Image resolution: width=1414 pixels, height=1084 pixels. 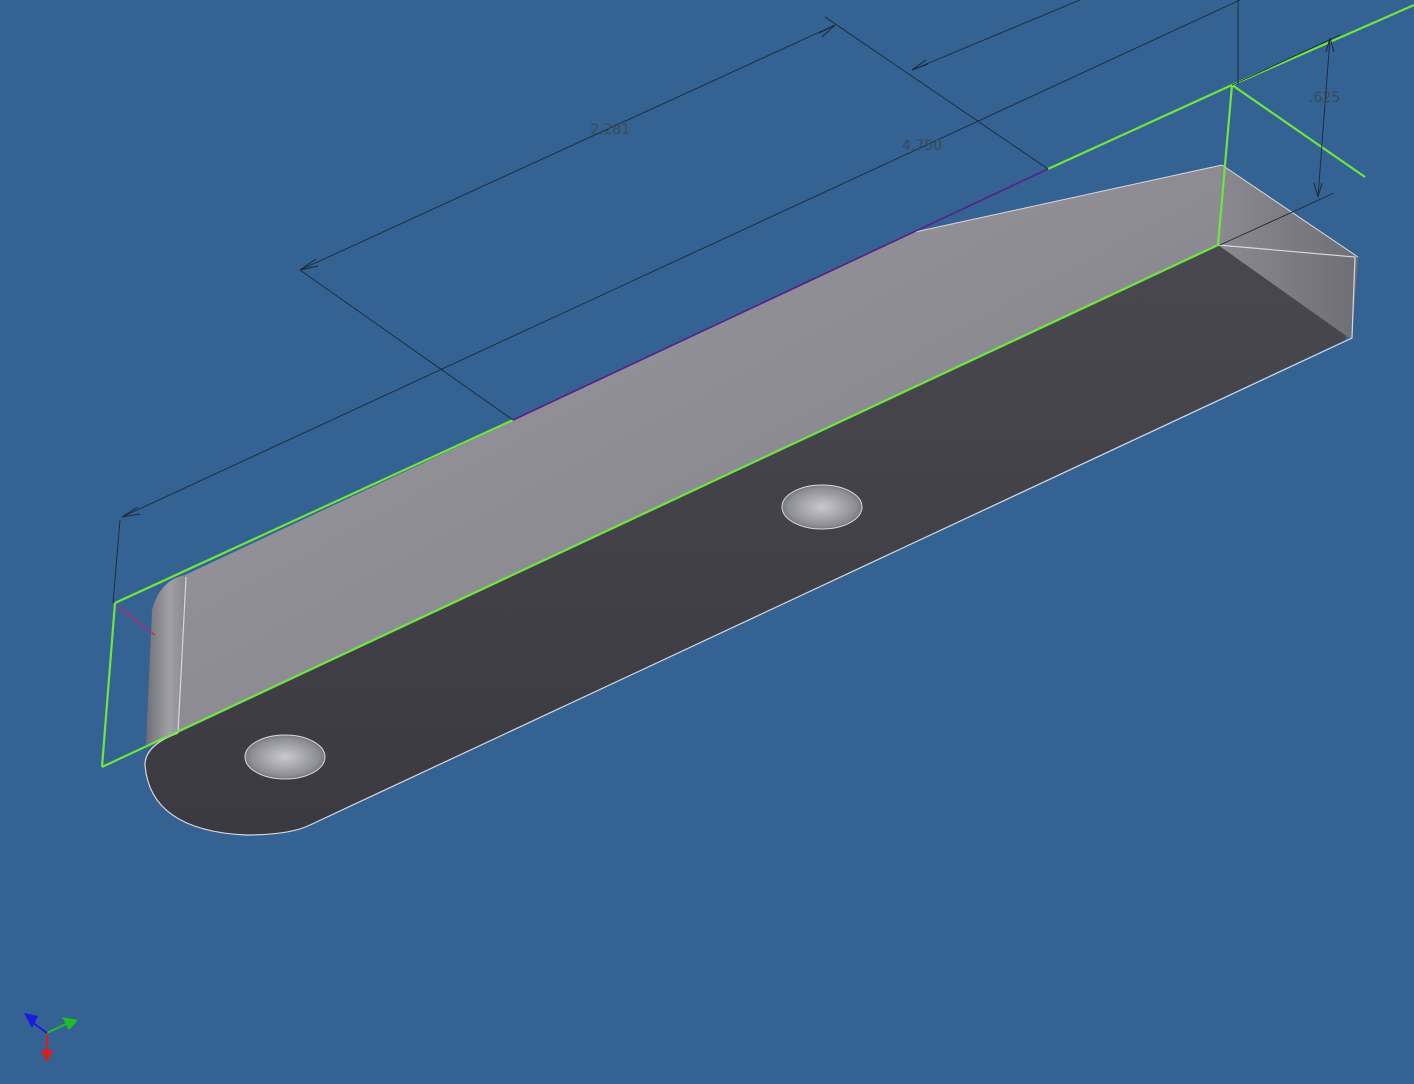 I want to click on view-orientation-triad, so click(x=51, y=1037).